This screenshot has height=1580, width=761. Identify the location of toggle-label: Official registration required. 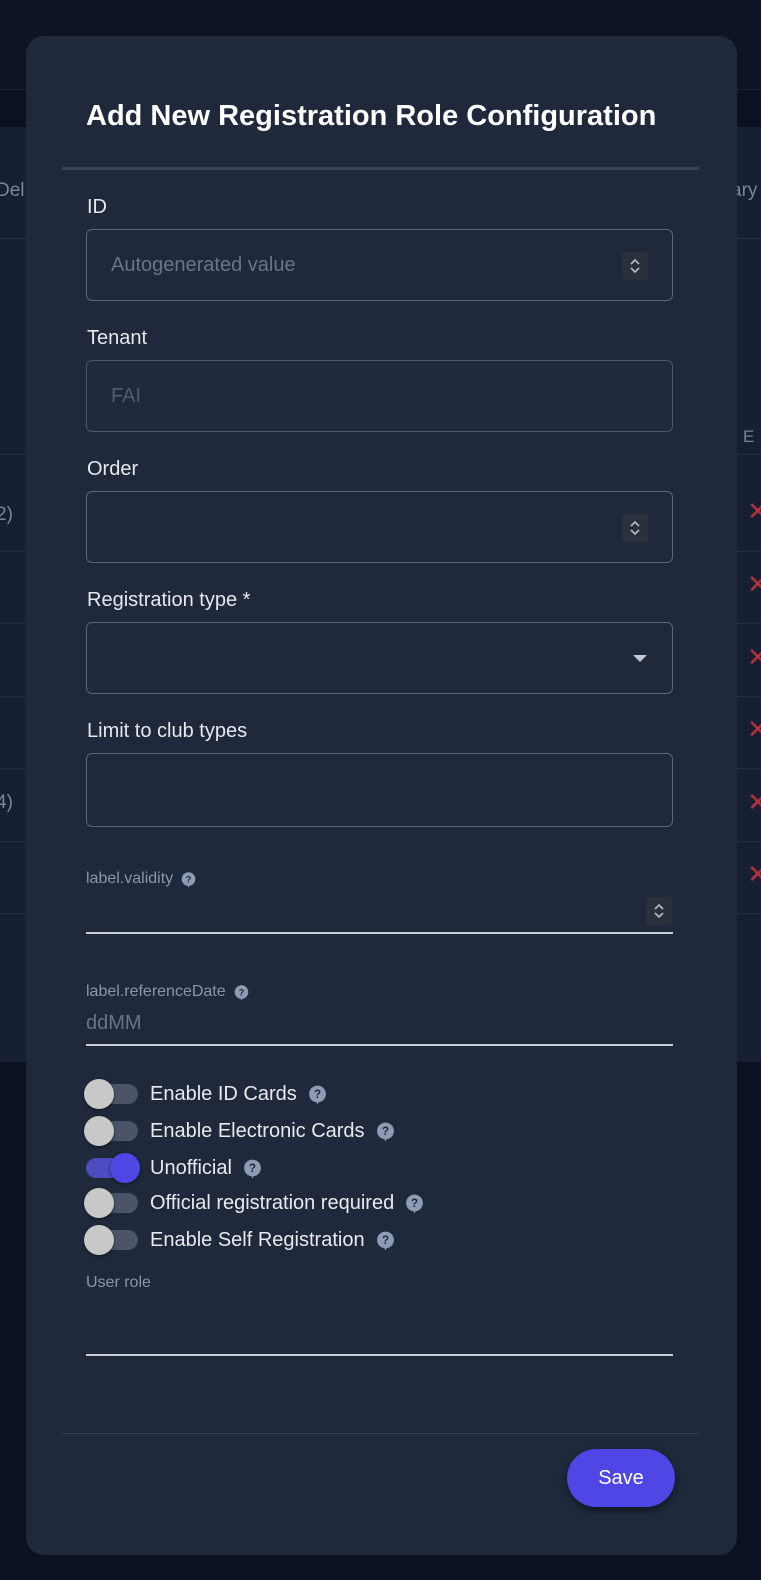
(272, 1202).